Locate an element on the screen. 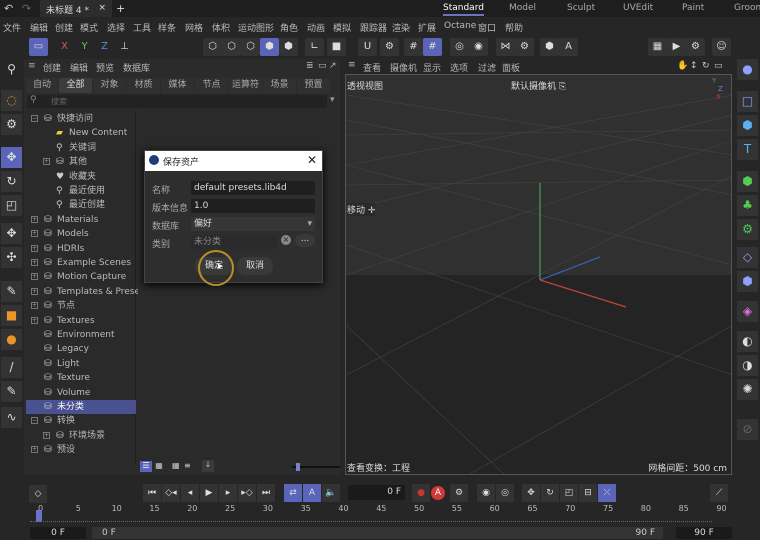 The width and height of the screenshot is (760, 540). tree-item: ▰ New Content is located at coordinates (81, 133).